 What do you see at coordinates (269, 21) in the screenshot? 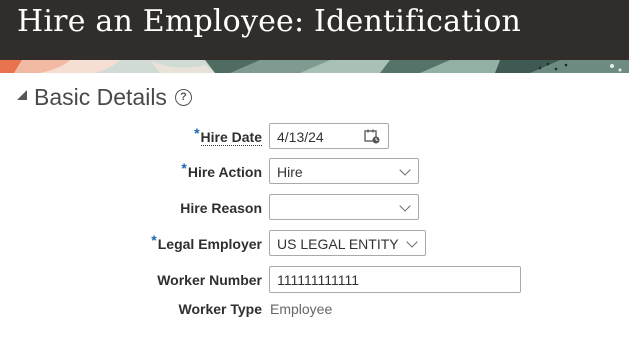
I see `page-title: Hire an Employee: Identification` at bounding box center [269, 21].